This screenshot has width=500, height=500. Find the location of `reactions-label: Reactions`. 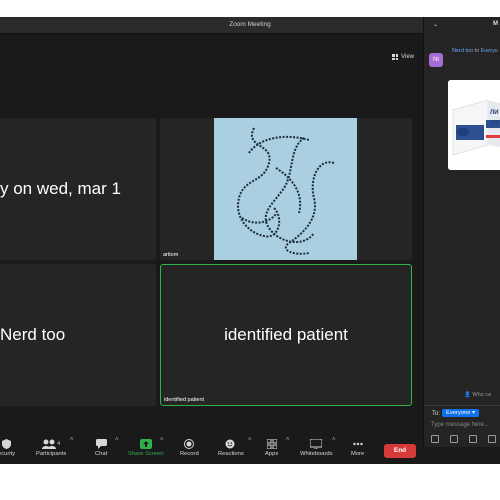

reactions-label: Reactions is located at coordinates (231, 454).